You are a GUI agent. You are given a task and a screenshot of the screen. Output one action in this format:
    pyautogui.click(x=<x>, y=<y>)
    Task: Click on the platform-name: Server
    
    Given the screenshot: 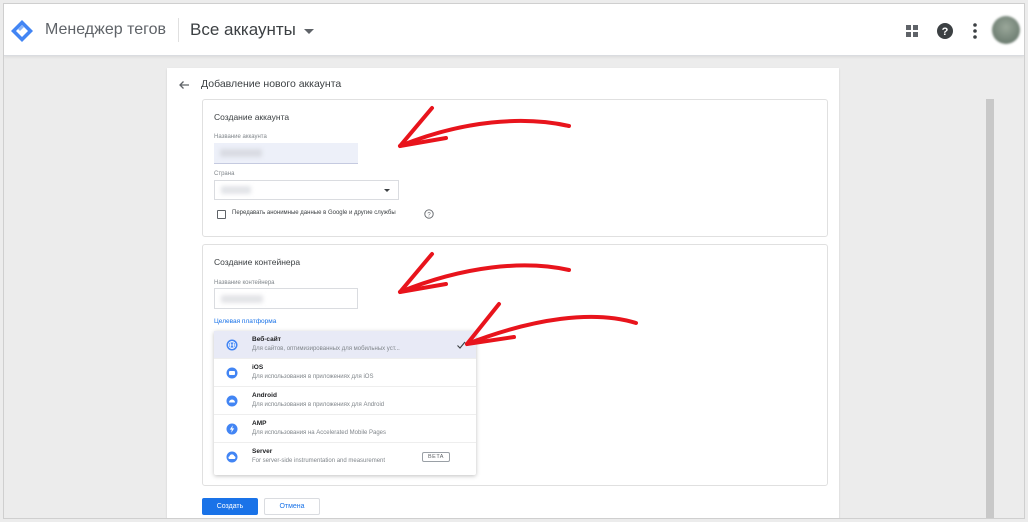 What is the action you would take?
    pyautogui.click(x=262, y=451)
    